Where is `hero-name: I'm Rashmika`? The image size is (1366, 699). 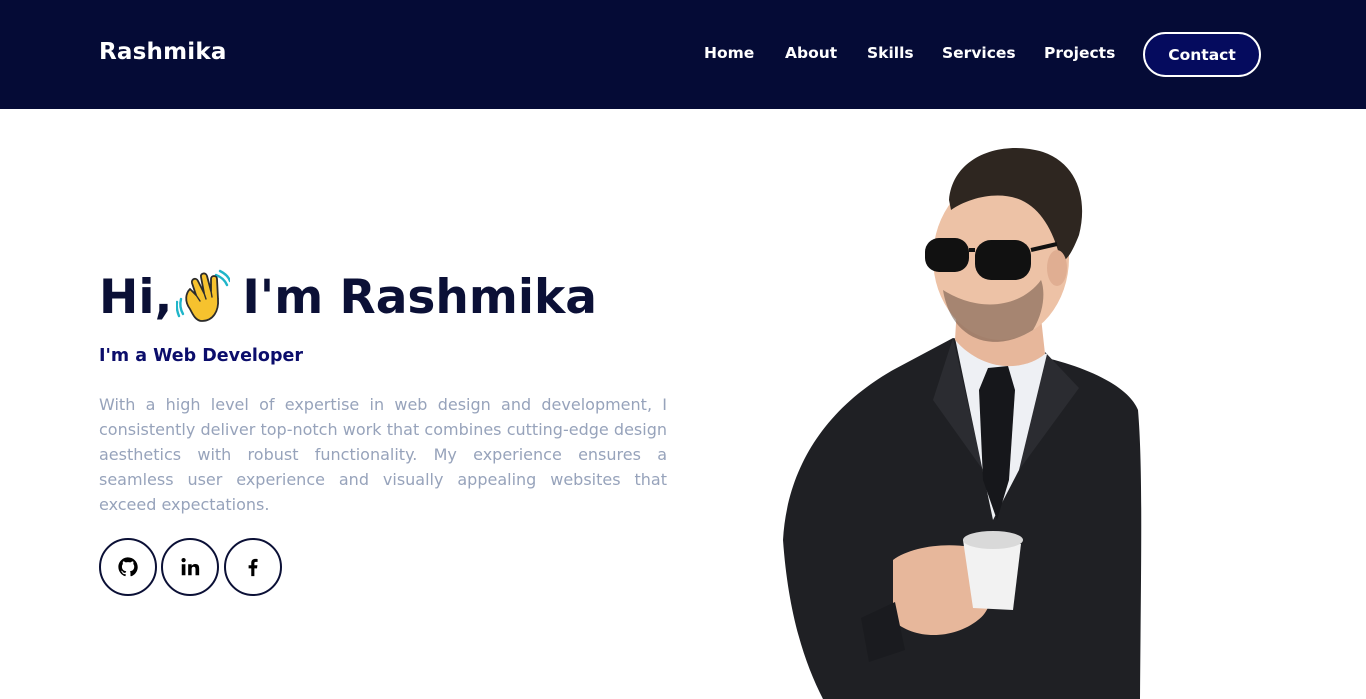
hero-name: I'm Rashmika is located at coordinates (419, 297).